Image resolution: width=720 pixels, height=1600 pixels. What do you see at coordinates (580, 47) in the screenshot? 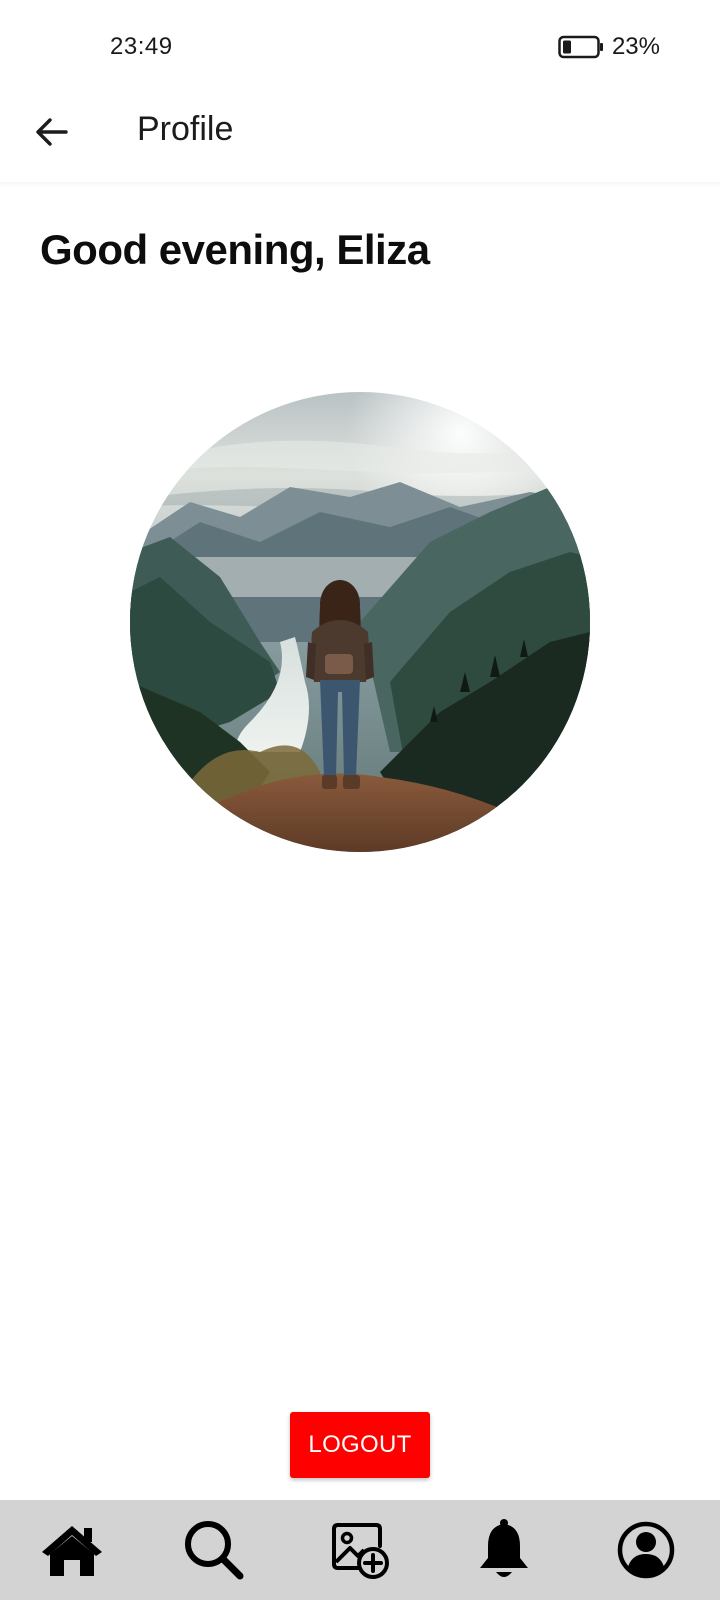
I see `battery-icon` at bounding box center [580, 47].